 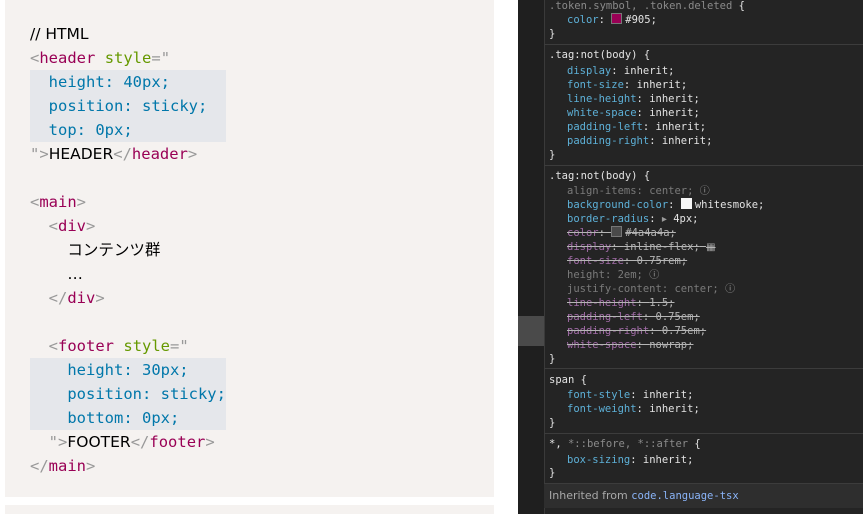 What do you see at coordinates (637, 20) in the screenshot?
I see `css-value: #905` at bounding box center [637, 20].